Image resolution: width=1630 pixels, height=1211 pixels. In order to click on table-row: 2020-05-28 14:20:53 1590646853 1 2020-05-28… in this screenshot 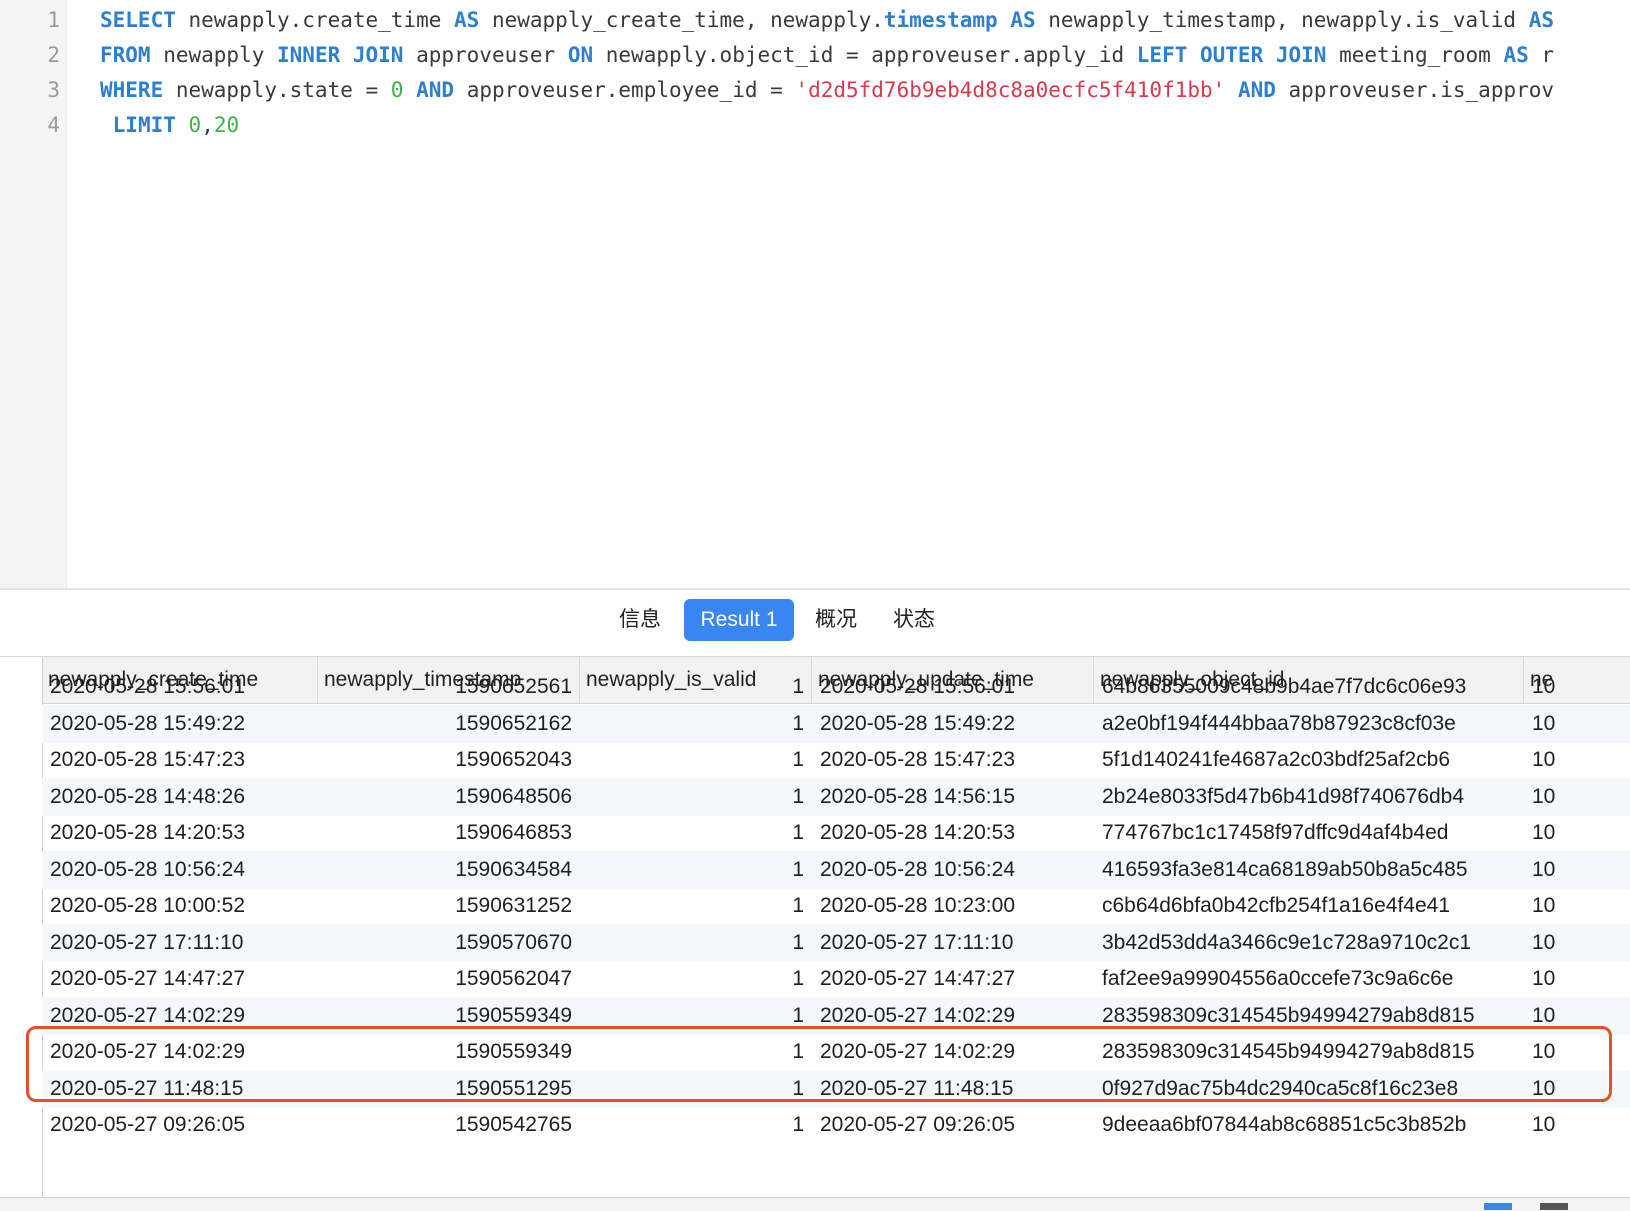, I will do `click(836, 833)`.